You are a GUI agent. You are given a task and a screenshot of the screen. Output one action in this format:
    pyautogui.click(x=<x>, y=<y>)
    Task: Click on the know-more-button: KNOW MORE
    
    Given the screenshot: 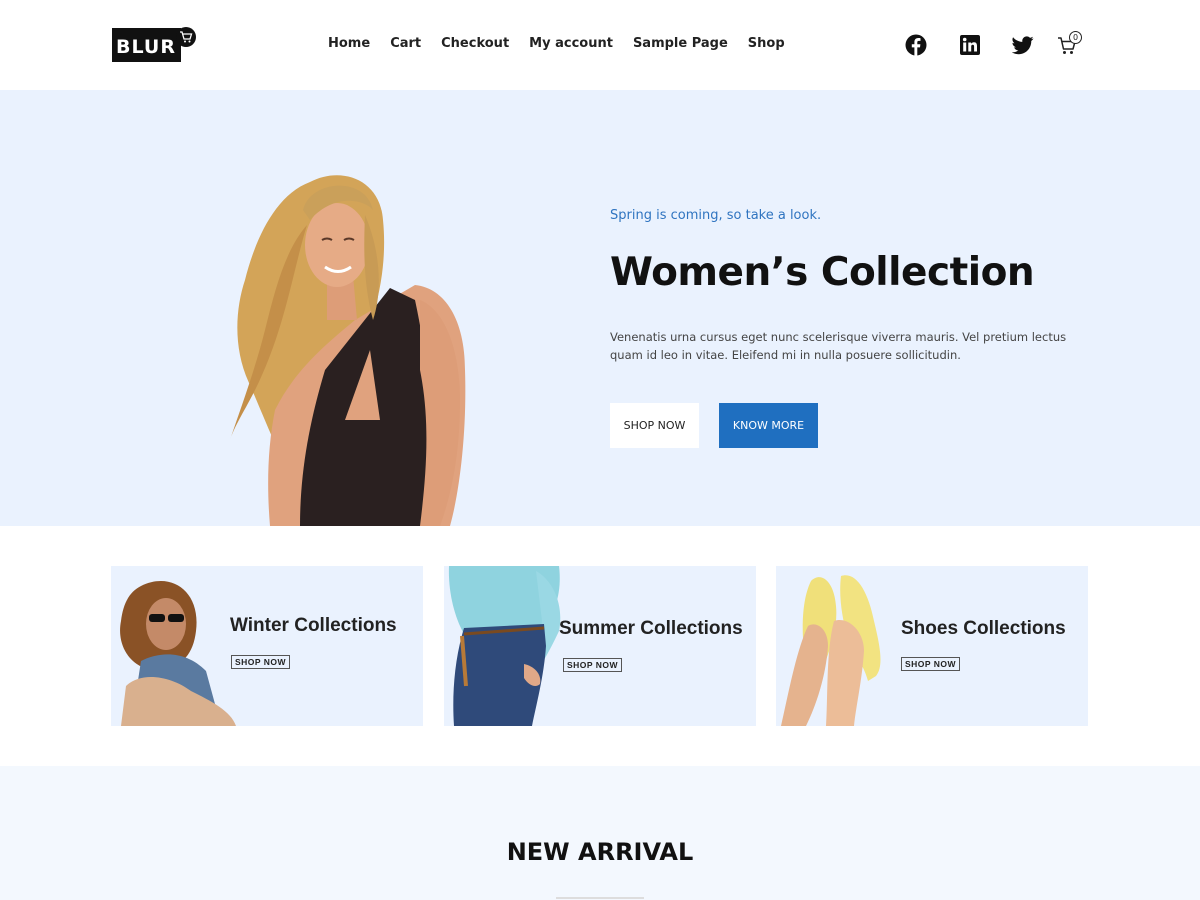 What is the action you would take?
    pyautogui.click(x=768, y=425)
    